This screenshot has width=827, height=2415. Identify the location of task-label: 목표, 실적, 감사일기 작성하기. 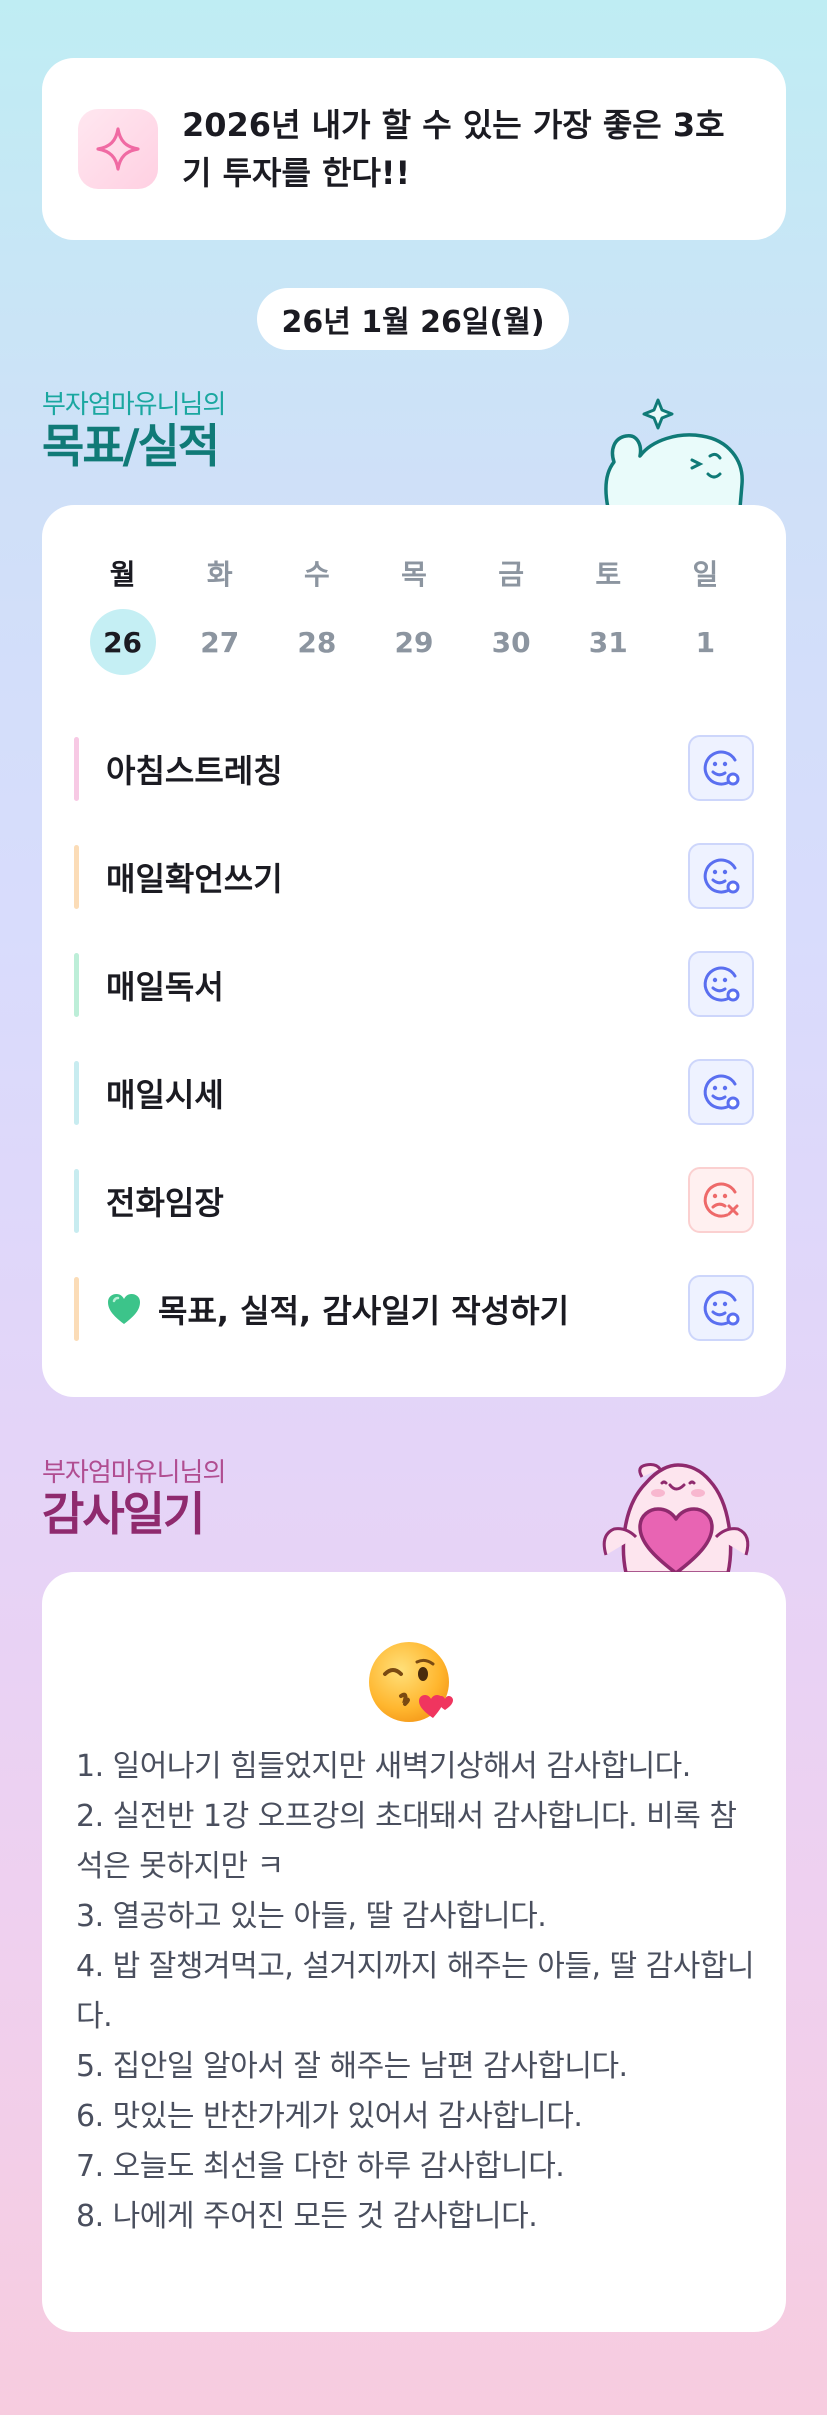
(364, 1311).